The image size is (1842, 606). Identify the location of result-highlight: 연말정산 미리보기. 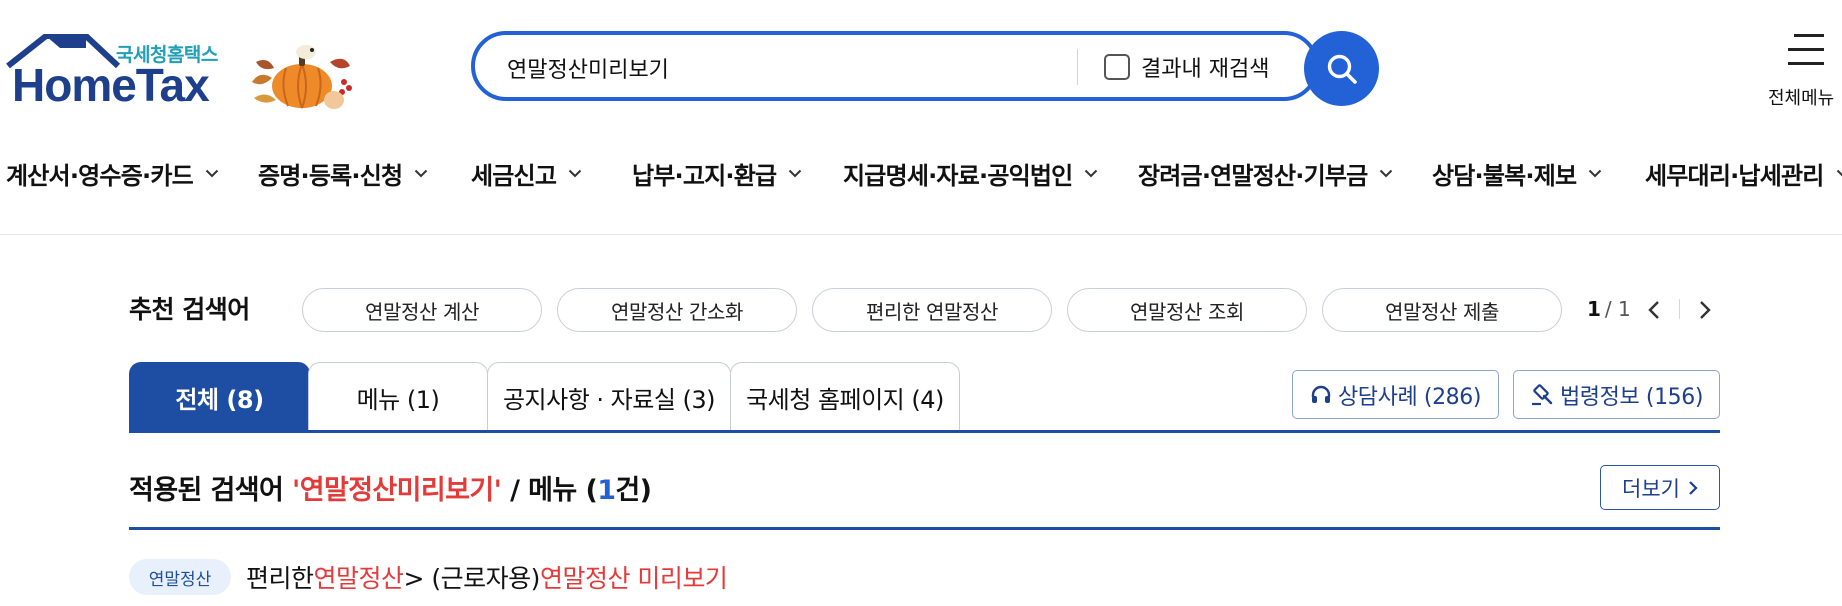
(633, 578).